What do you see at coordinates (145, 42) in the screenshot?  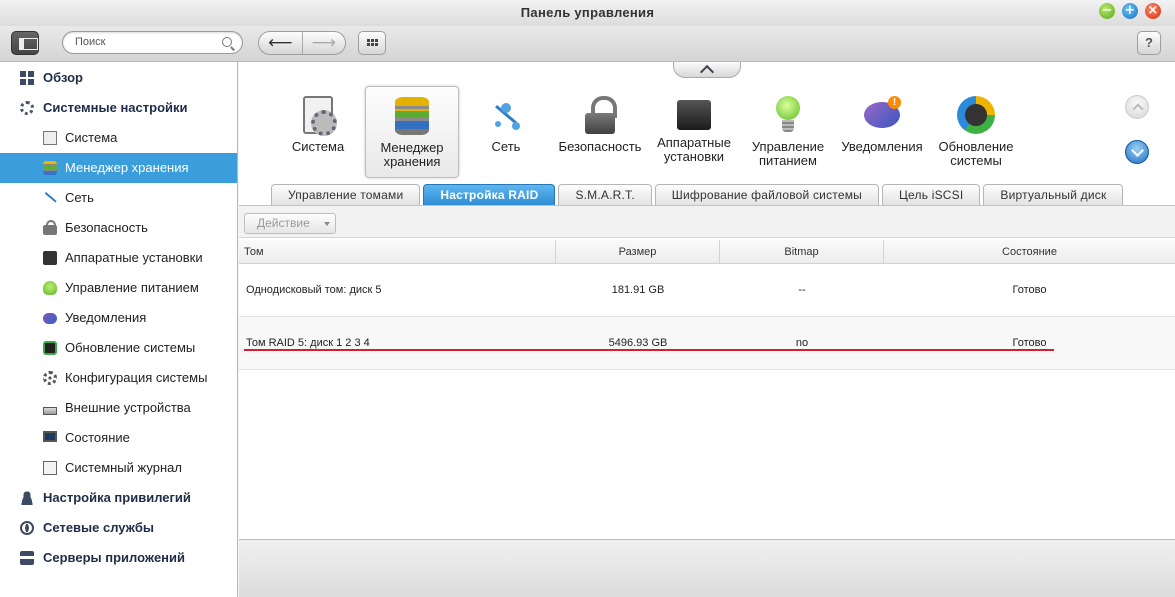 I see `search-input` at bounding box center [145, 42].